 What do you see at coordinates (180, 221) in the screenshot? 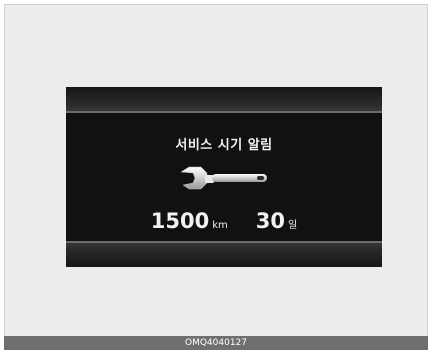
I see `distance-value: 1500` at bounding box center [180, 221].